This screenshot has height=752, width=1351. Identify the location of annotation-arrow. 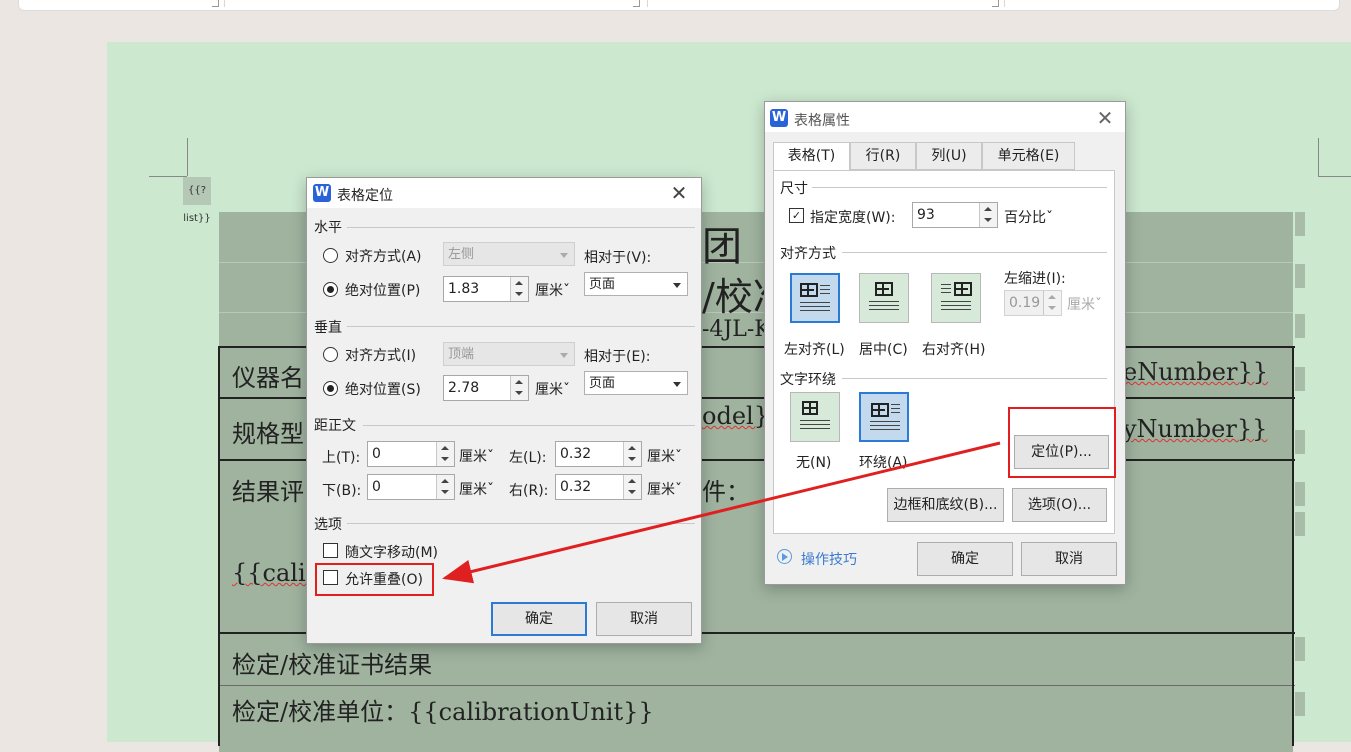
(721, 512).